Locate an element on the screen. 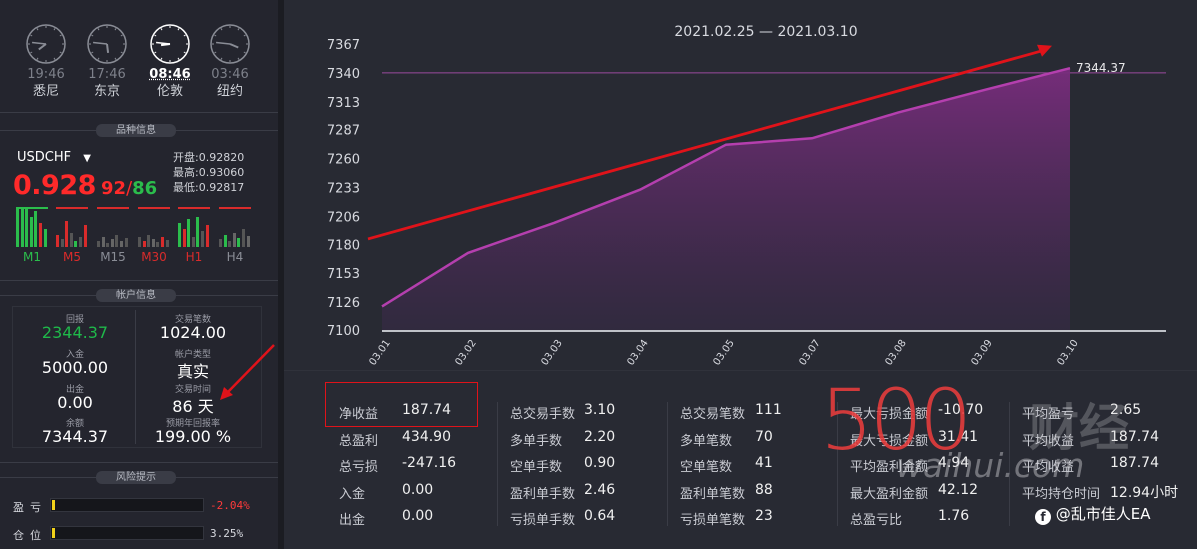 The width and height of the screenshot is (1197, 549). end-value-label: 7344.37 is located at coordinates (1101, 68).